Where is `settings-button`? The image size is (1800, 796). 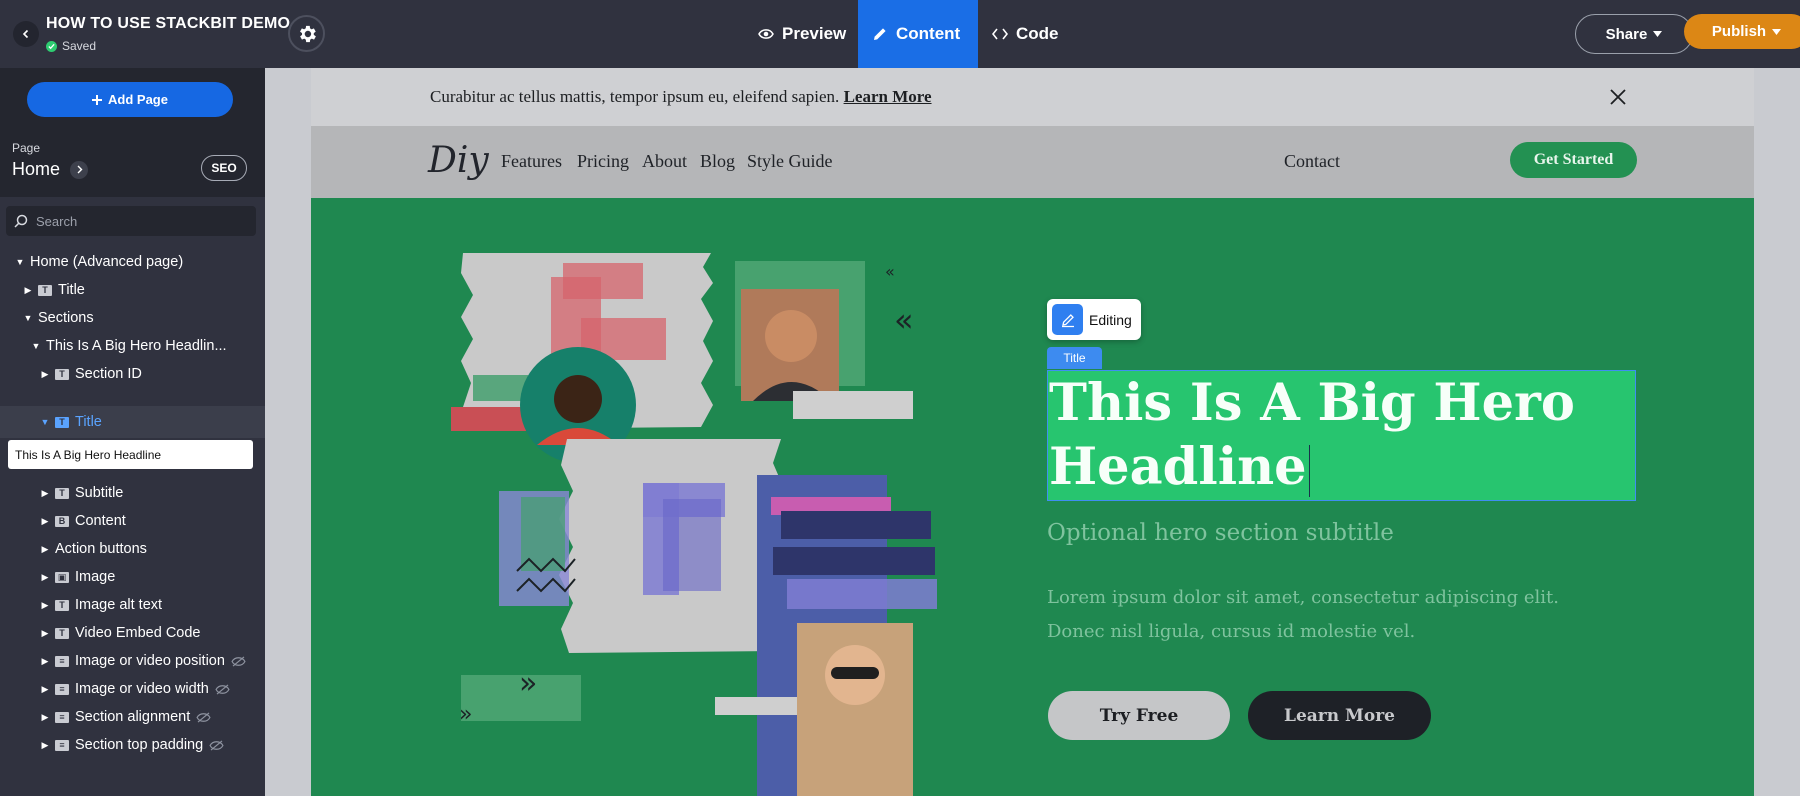
settings-button is located at coordinates (306, 33).